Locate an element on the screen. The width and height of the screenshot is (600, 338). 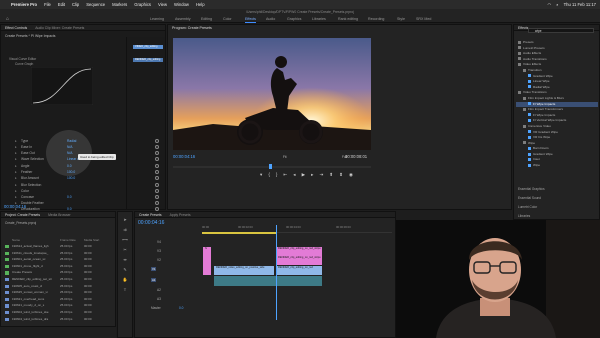
curve-graph is located at coordinates (62, 86).